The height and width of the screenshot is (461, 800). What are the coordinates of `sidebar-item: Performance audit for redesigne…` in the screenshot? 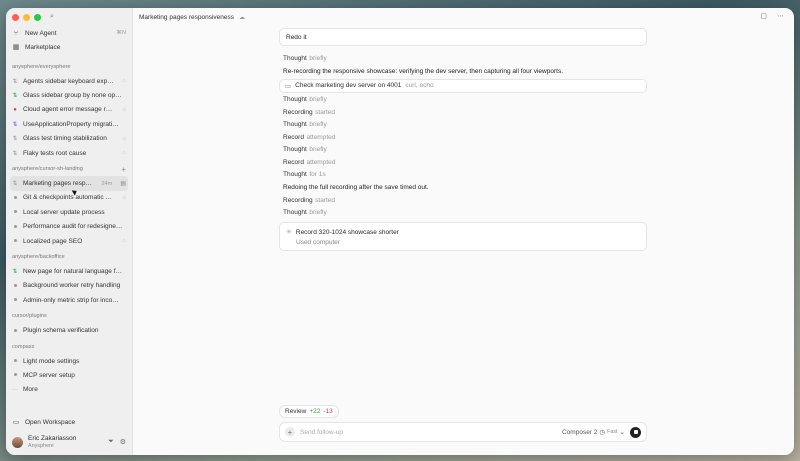 It's located at (69, 227).